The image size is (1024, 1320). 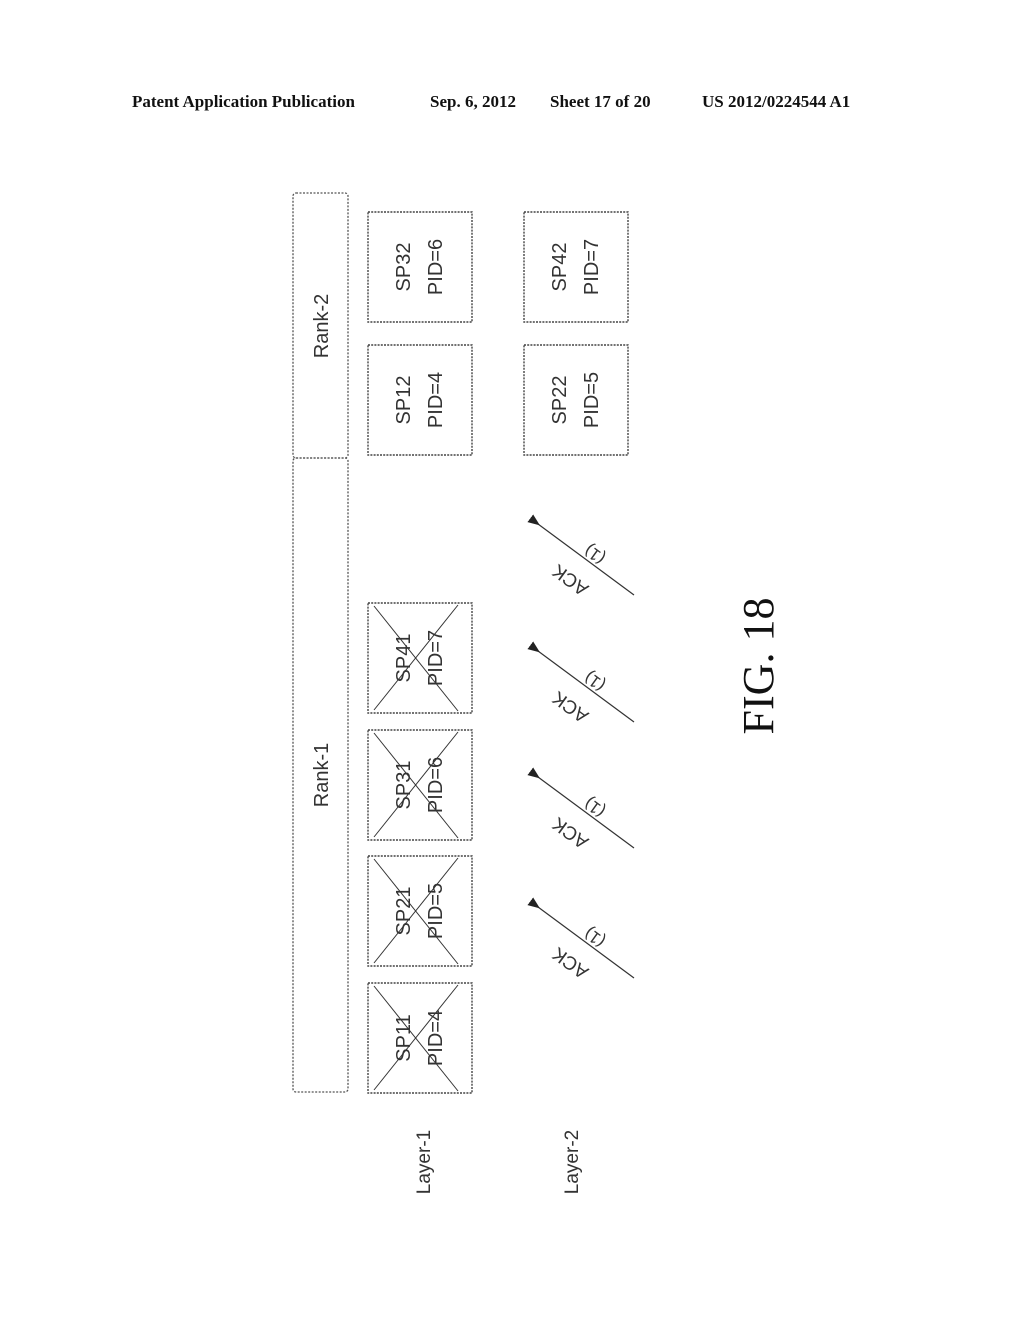 I want to click on rank-2-label: Rank-2, so click(x=322, y=326).